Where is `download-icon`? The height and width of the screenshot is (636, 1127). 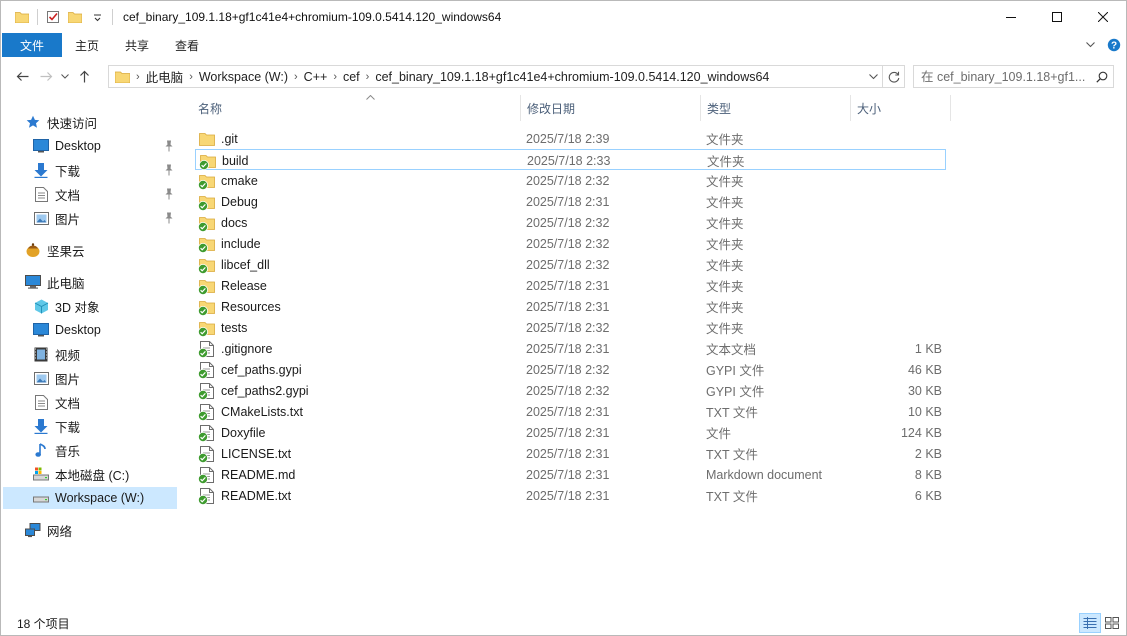 download-icon is located at coordinates (41, 426).